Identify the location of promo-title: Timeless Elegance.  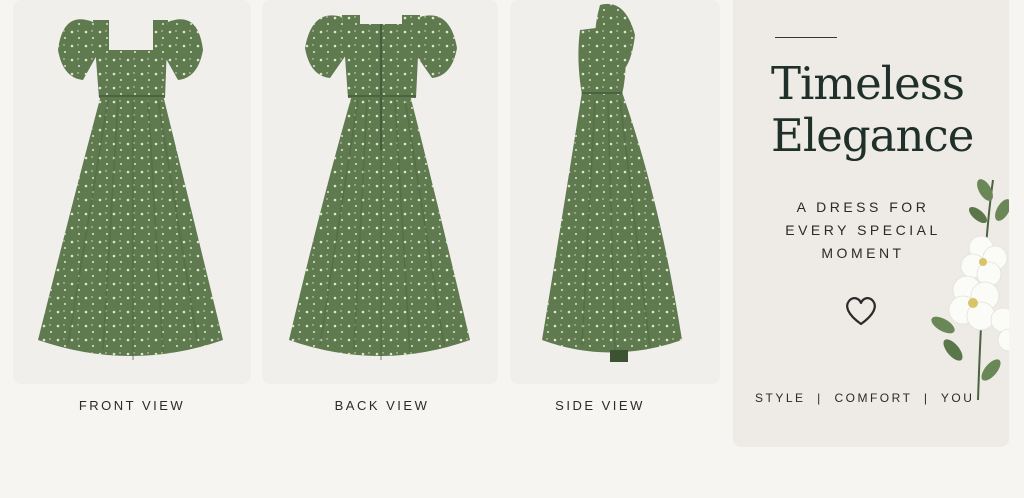
(886, 110).